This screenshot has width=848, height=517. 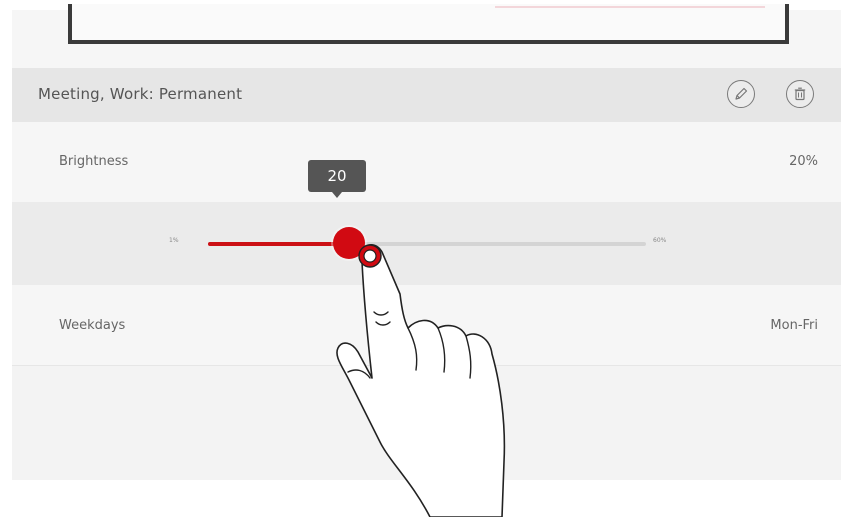 I want to click on pencil-icon, so click(x=741, y=93).